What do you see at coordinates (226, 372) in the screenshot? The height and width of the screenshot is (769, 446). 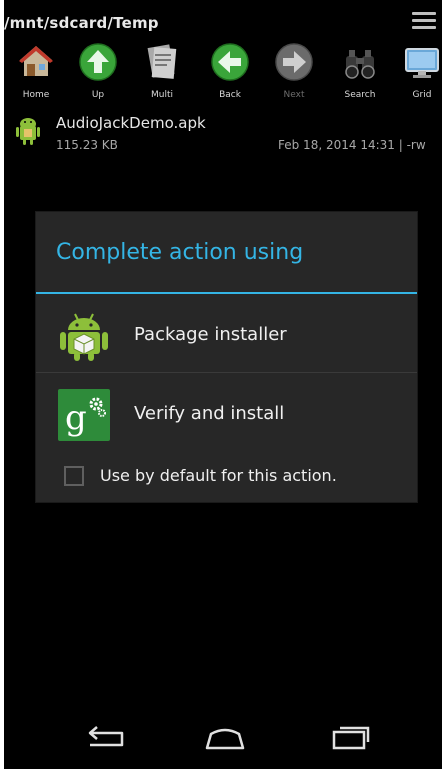 I see `option-separator` at bounding box center [226, 372].